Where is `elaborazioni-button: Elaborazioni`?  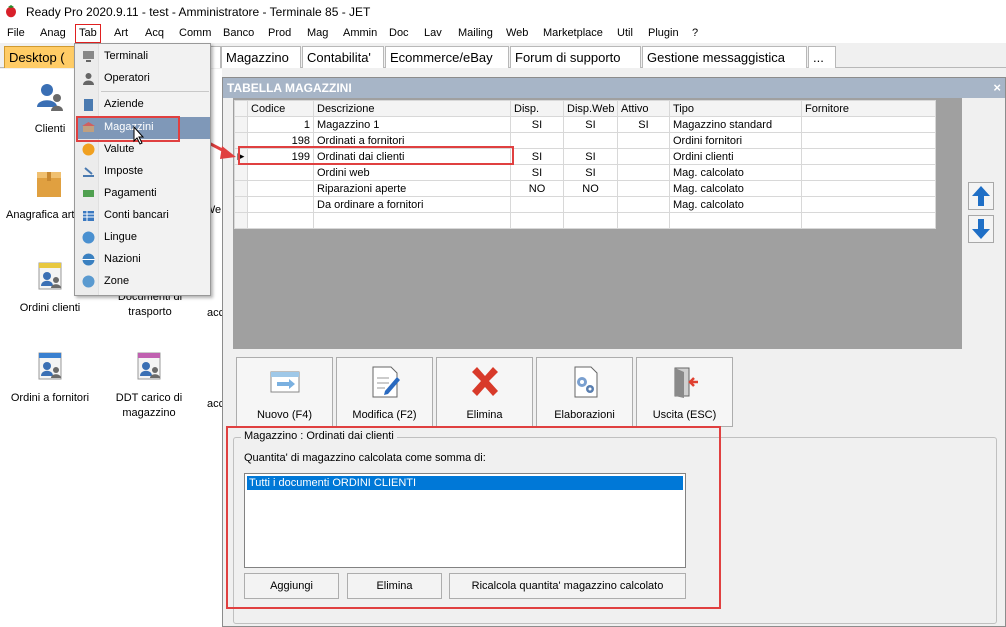 elaborazioni-button: Elaborazioni is located at coordinates (584, 392).